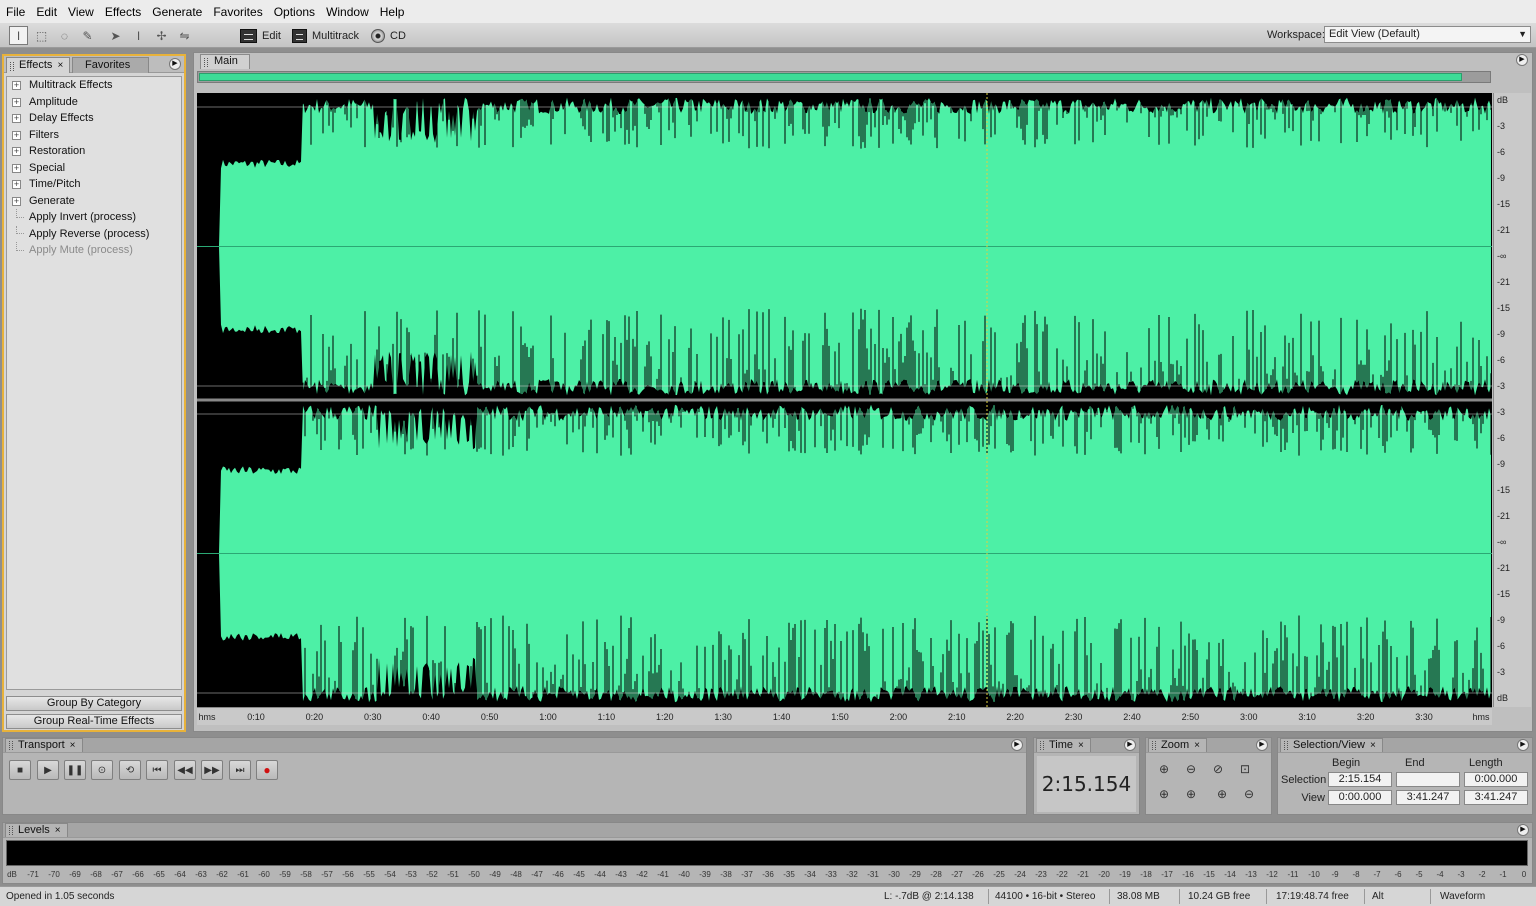  Describe the element at coordinates (185, 770) in the screenshot. I see `rewind-button: ◀◀` at that location.